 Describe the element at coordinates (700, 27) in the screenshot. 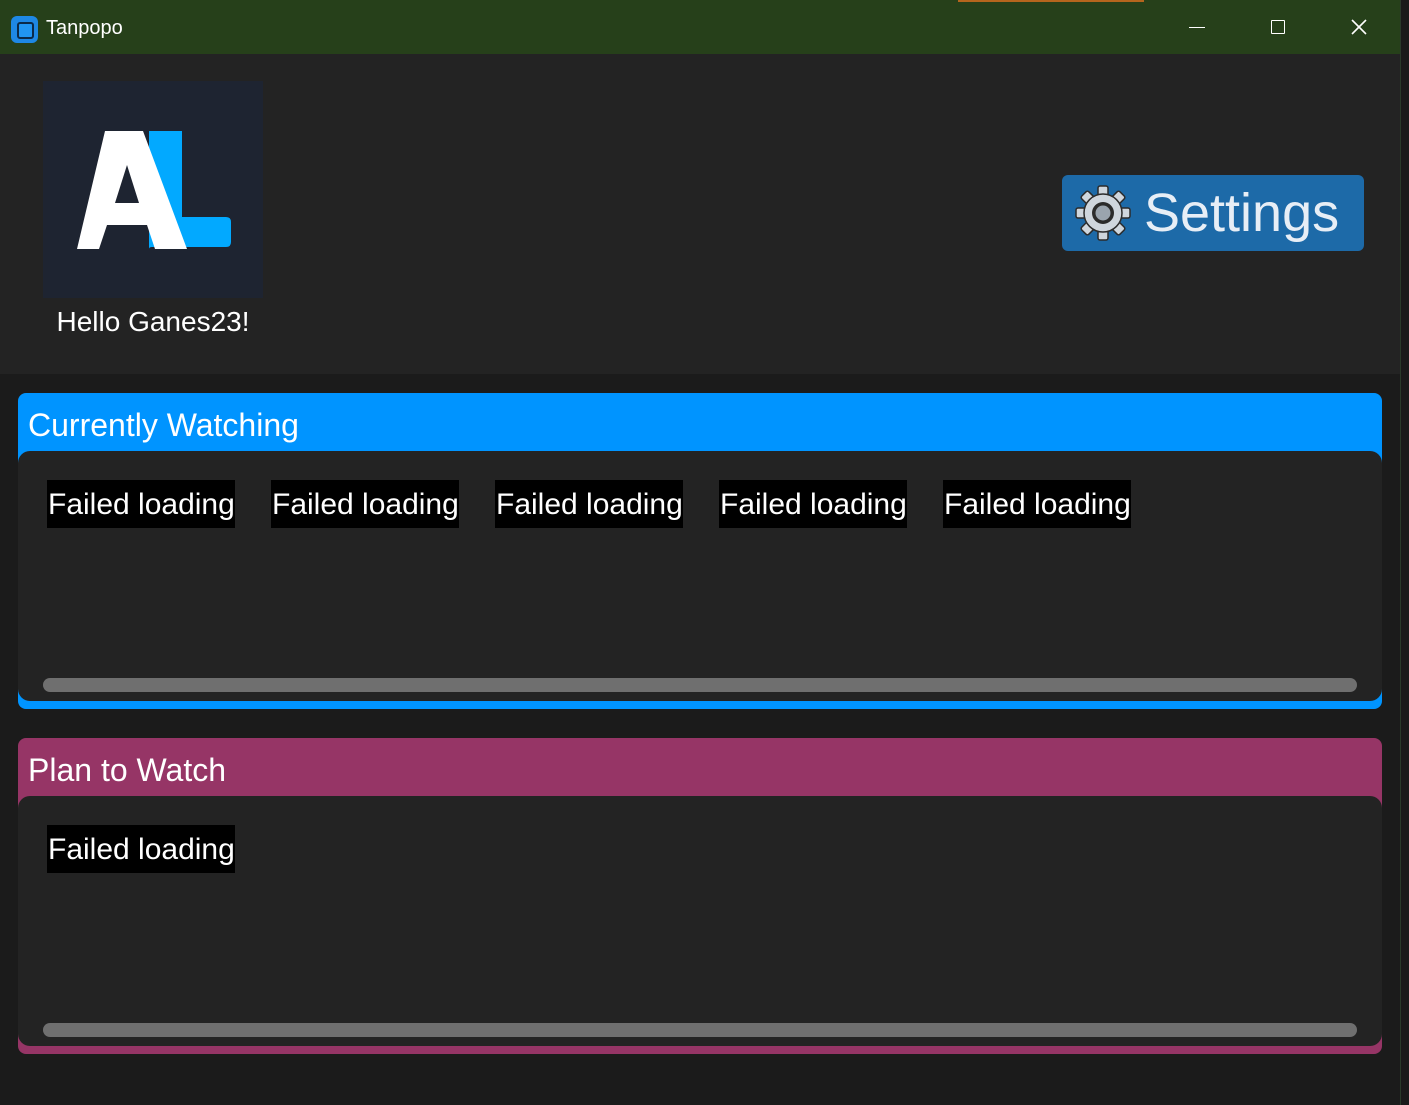

I see `title-bar: Tanpopo` at that location.